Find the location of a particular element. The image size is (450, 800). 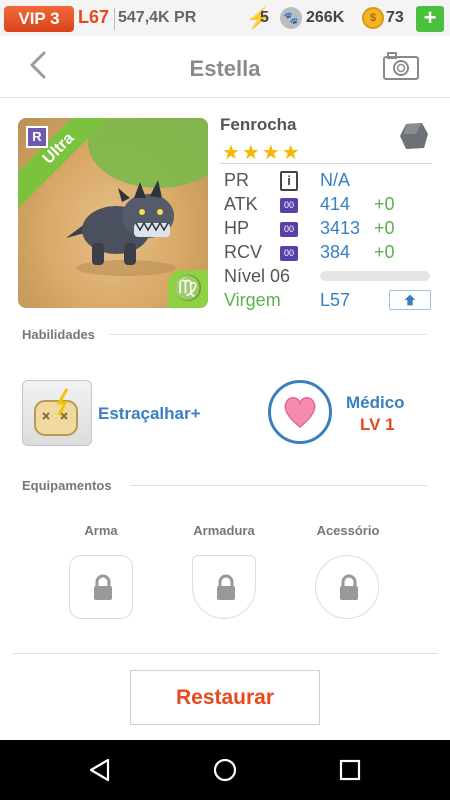

nav-recents-icon is located at coordinates (350, 770).